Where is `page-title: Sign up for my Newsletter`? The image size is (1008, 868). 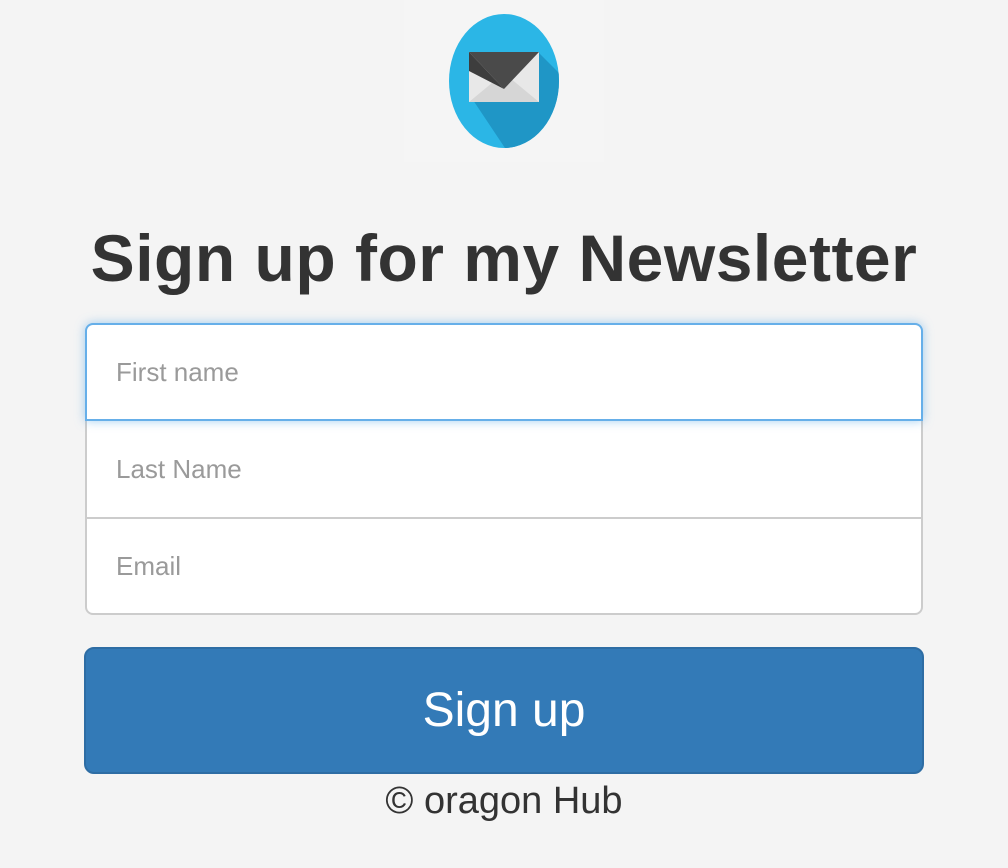 page-title: Sign up for my Newsletter is located at coordinates (504, 258).